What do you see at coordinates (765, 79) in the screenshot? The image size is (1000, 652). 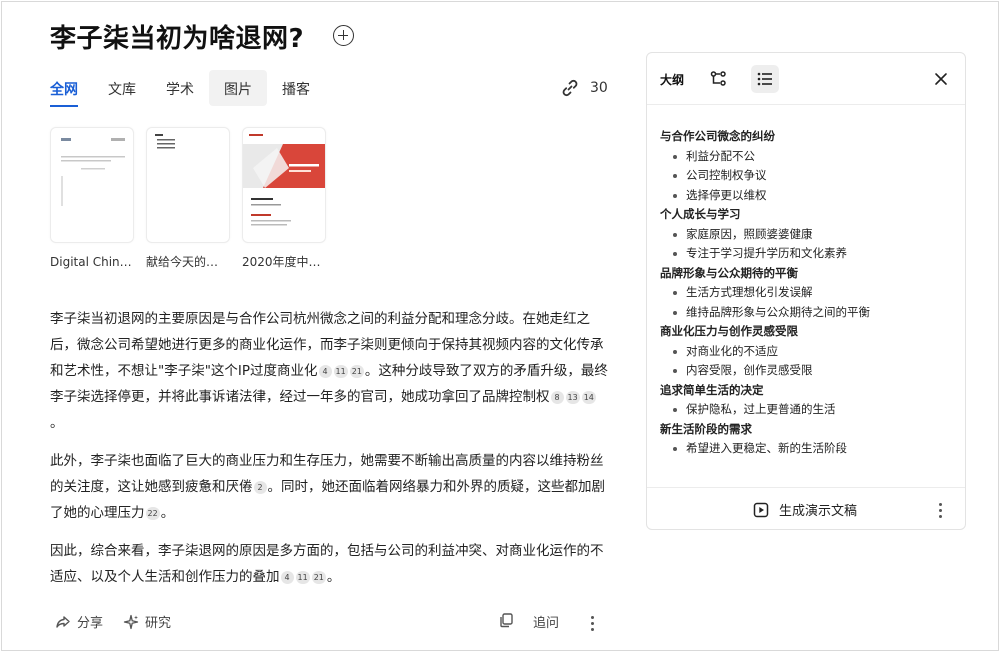 I see `list-icon` at bounding box center [765, 79].